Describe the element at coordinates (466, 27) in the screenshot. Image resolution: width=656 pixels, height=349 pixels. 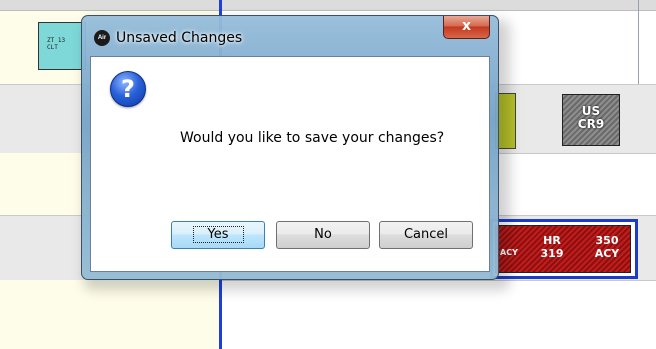
I see `close-button: x` at that location.